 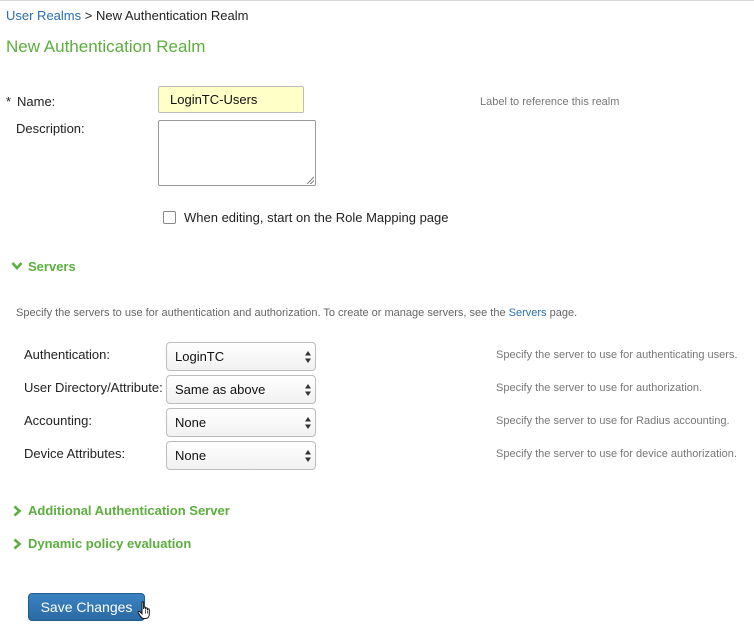 I want to click on additional-auth-server-heading: Additional Authentication Server, so click(x=129, y=510).